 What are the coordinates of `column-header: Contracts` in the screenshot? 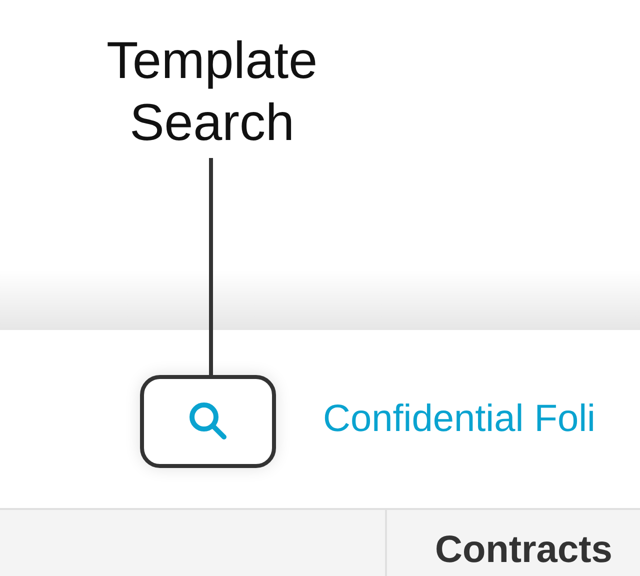 It's located at (523, 550).